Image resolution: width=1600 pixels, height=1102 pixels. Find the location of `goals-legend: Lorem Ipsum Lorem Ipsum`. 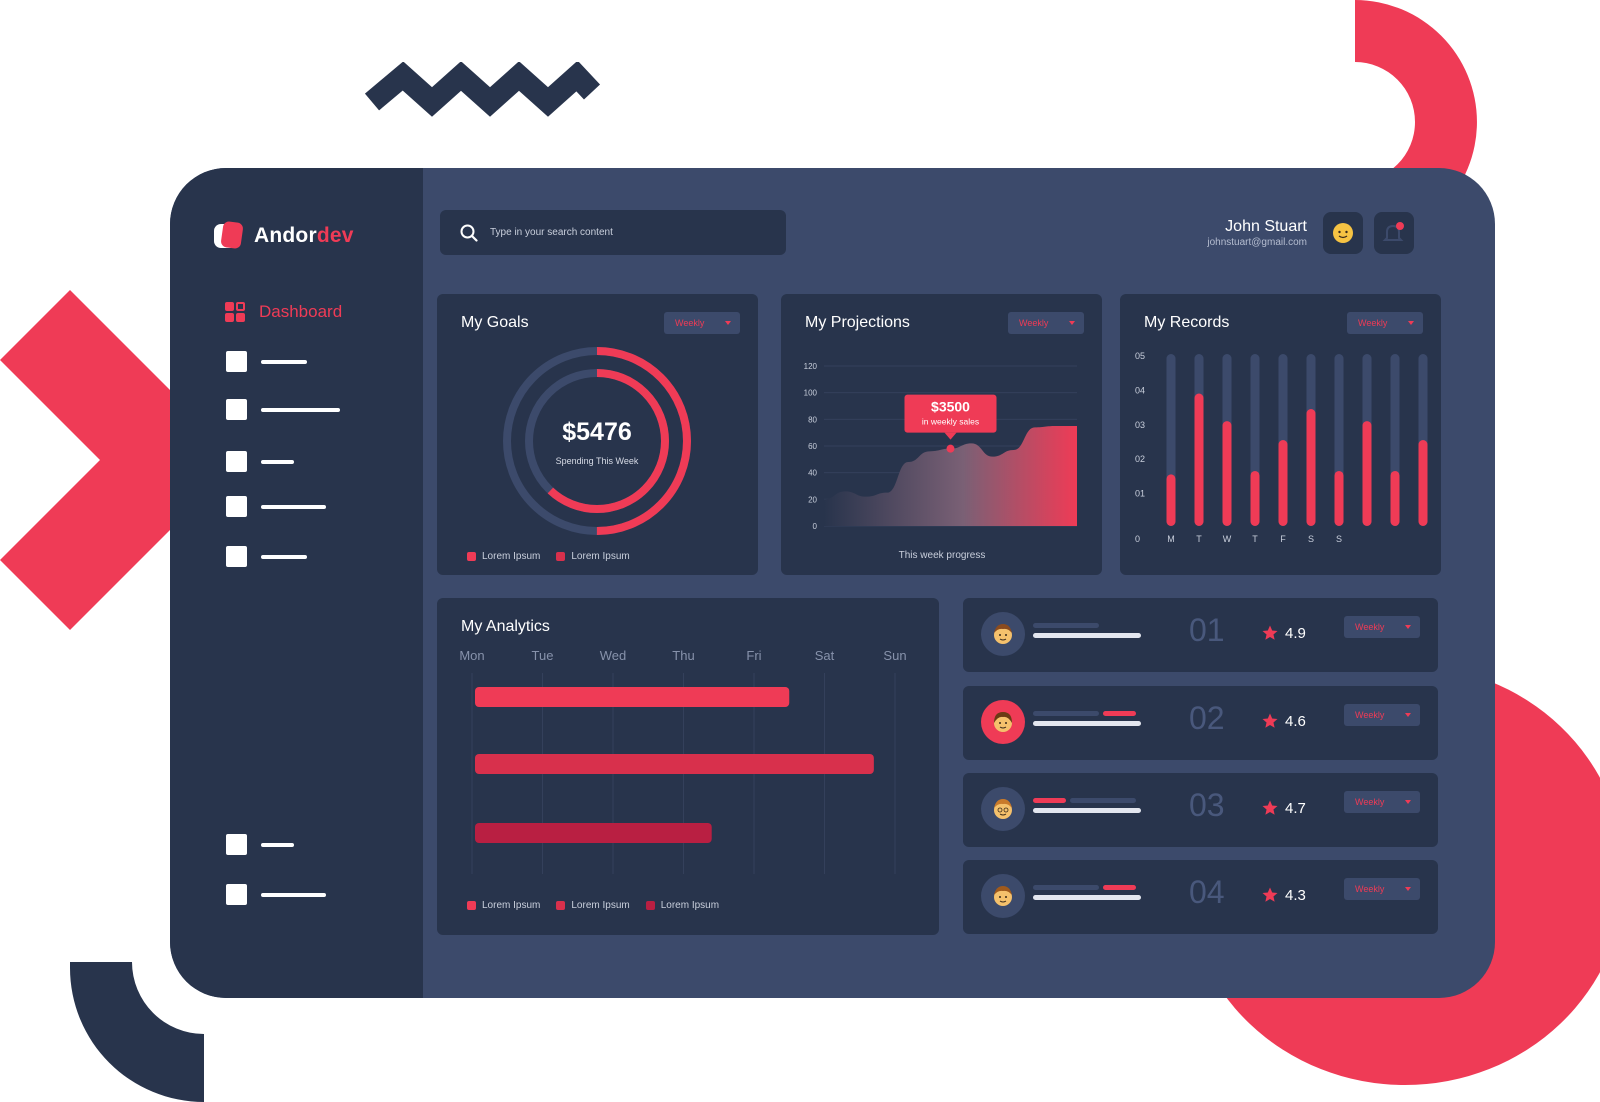

goals-legend: Lorem Ipsum Lorem Ipsum is located at coordinates (552, 556).